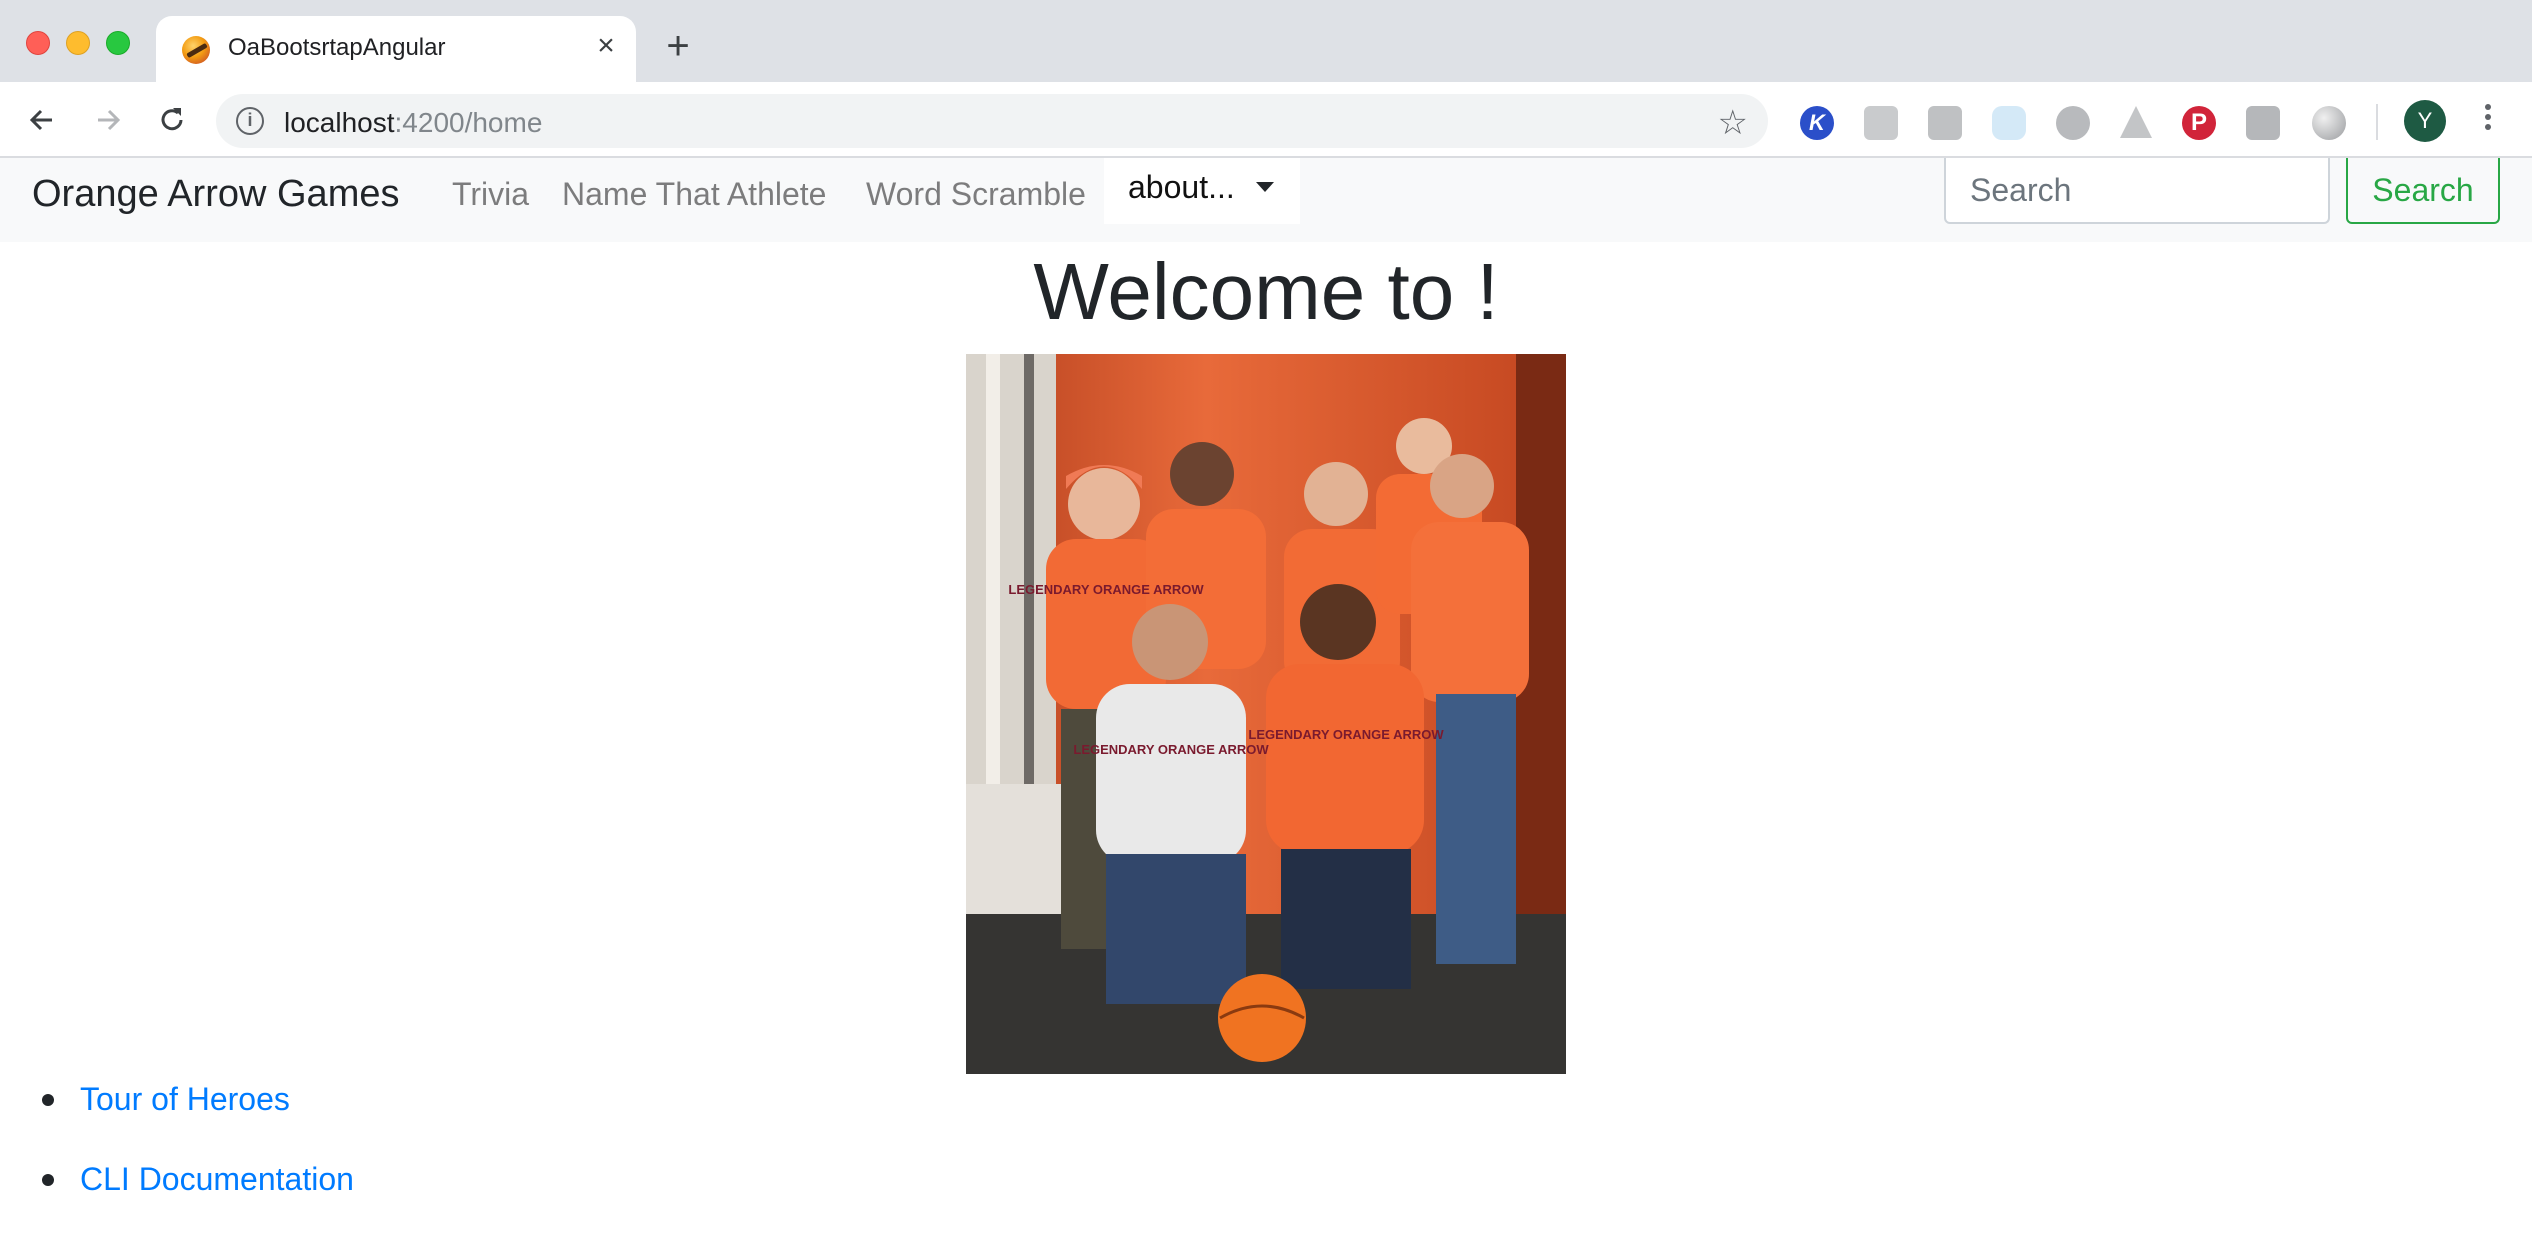  Describe the element at coordinates (694, 194) in the screenshot. I see `nav-link-name-that-athlete: Name That Athlete` at that location.